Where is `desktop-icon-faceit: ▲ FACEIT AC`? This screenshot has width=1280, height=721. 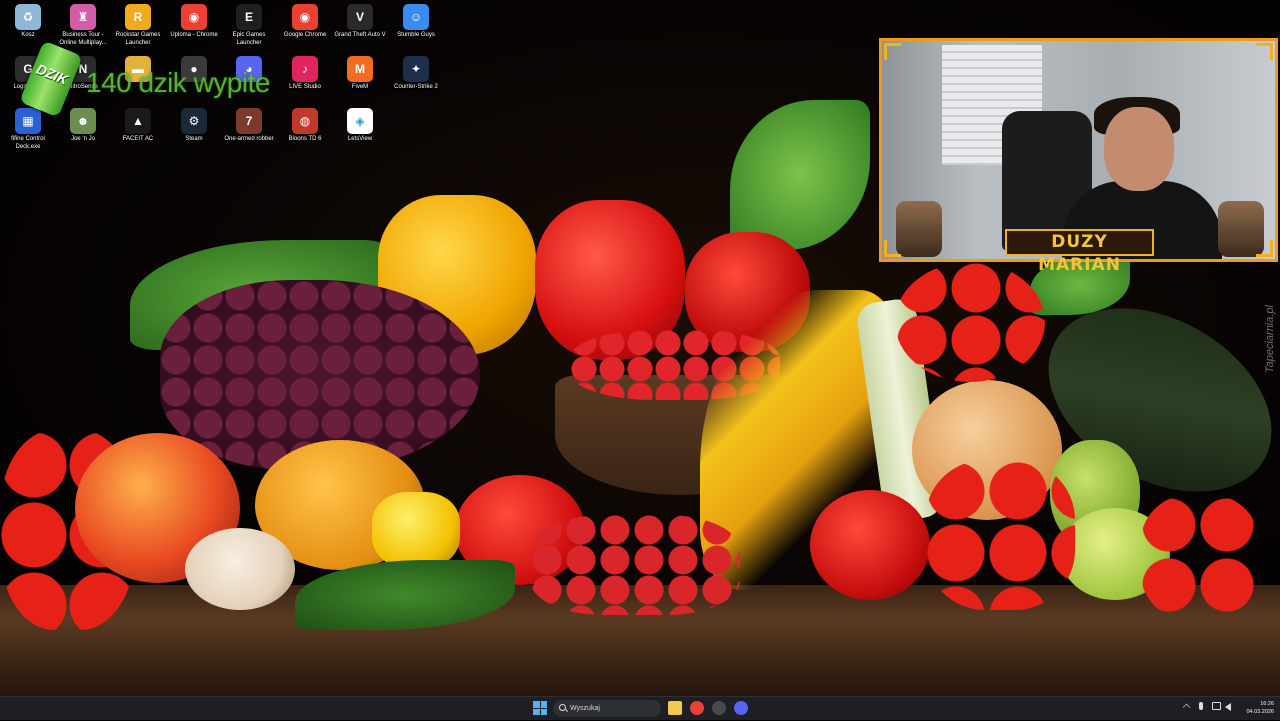 desktop-icon-faceit: ▲ FACEIT AC is located at coordinates (138, 126).